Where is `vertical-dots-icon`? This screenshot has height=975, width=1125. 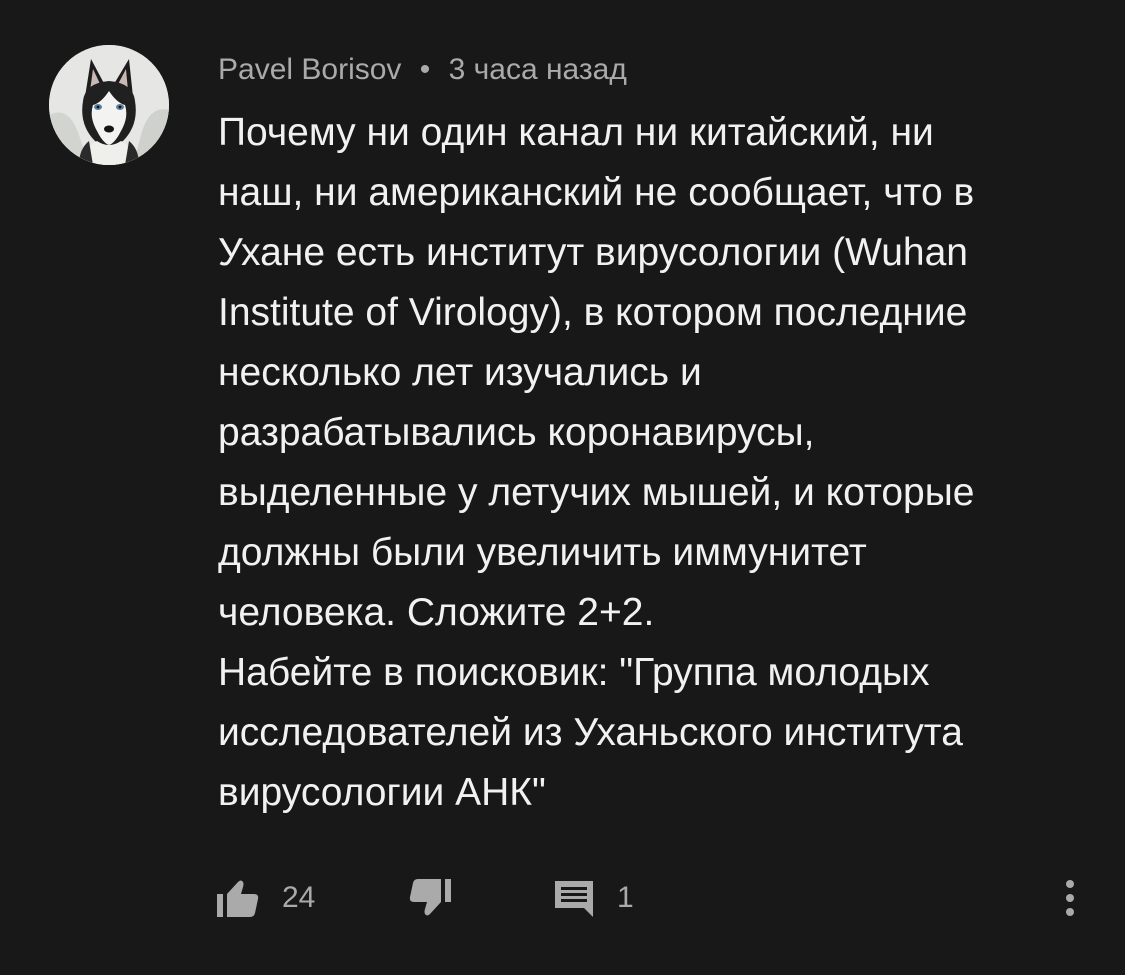
vertical-dots-icon is located at coordinates (1070, 898).